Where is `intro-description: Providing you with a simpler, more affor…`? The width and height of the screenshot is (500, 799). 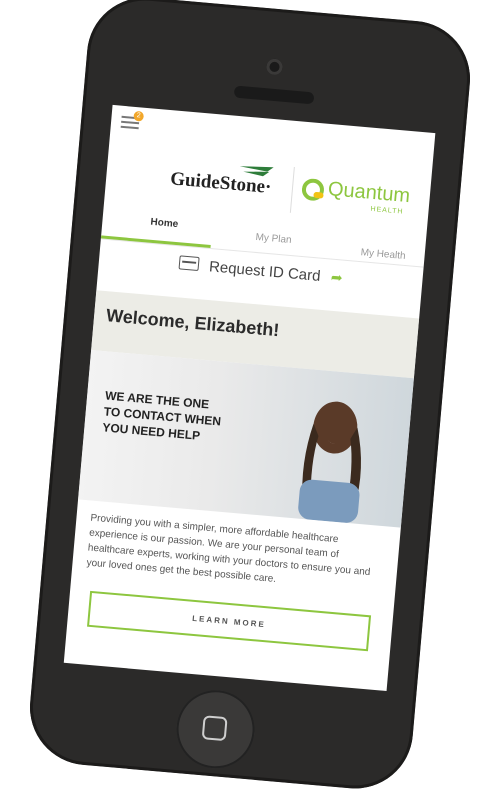 intro-description: Providing you with a simpler, more affor… is located at coordinates (228, 548).